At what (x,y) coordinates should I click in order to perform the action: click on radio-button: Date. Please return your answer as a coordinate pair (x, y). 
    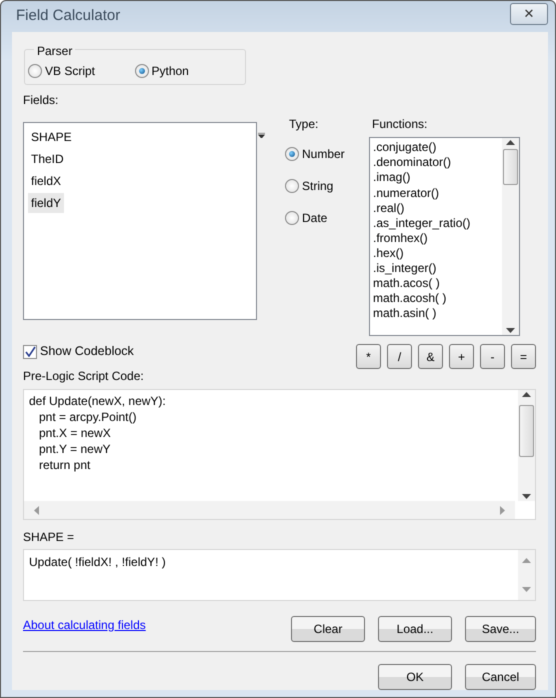
    Looking at the image, I should click on (306, 218).